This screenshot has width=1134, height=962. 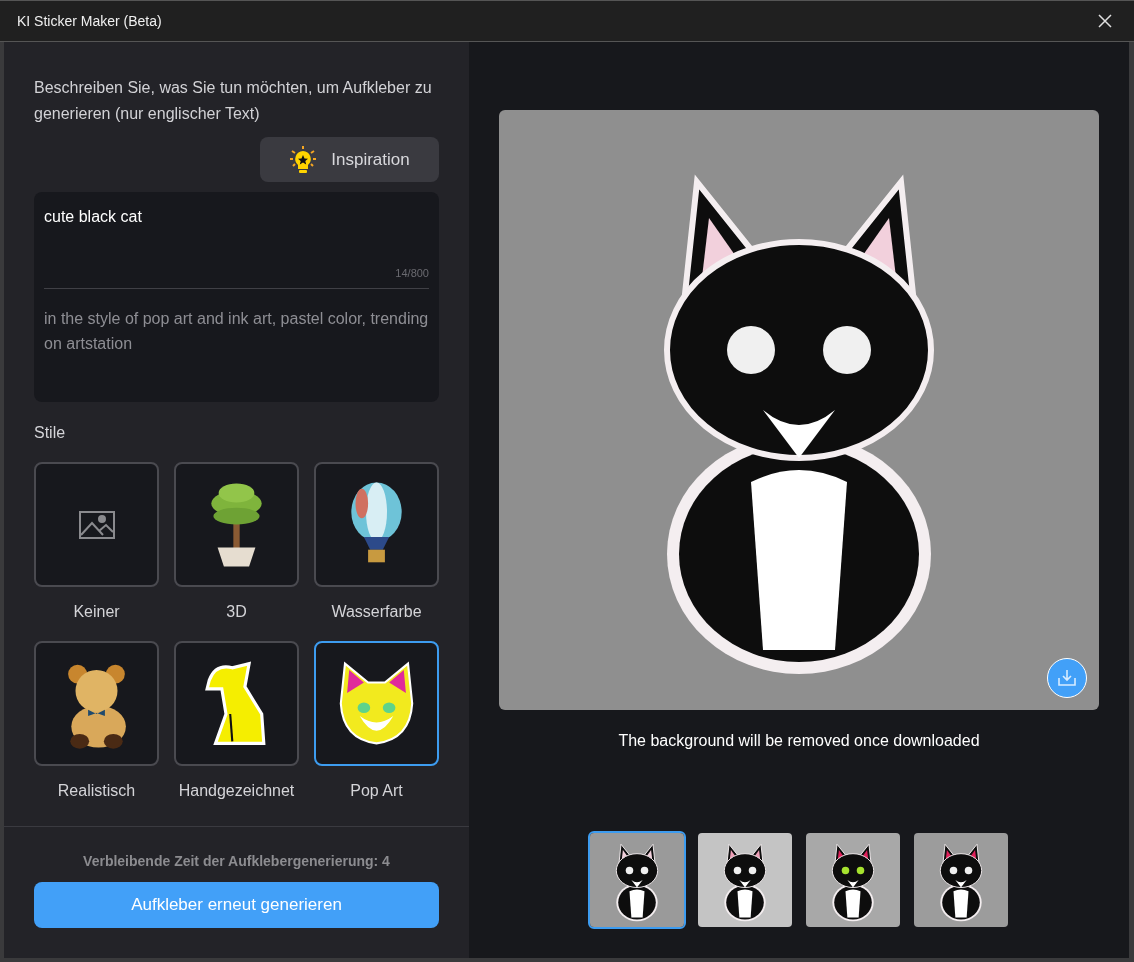 What do you see at coordinates (96, 612) in the screenshot?
I see `style-label: Keiner` at bounding box center [96, 612].